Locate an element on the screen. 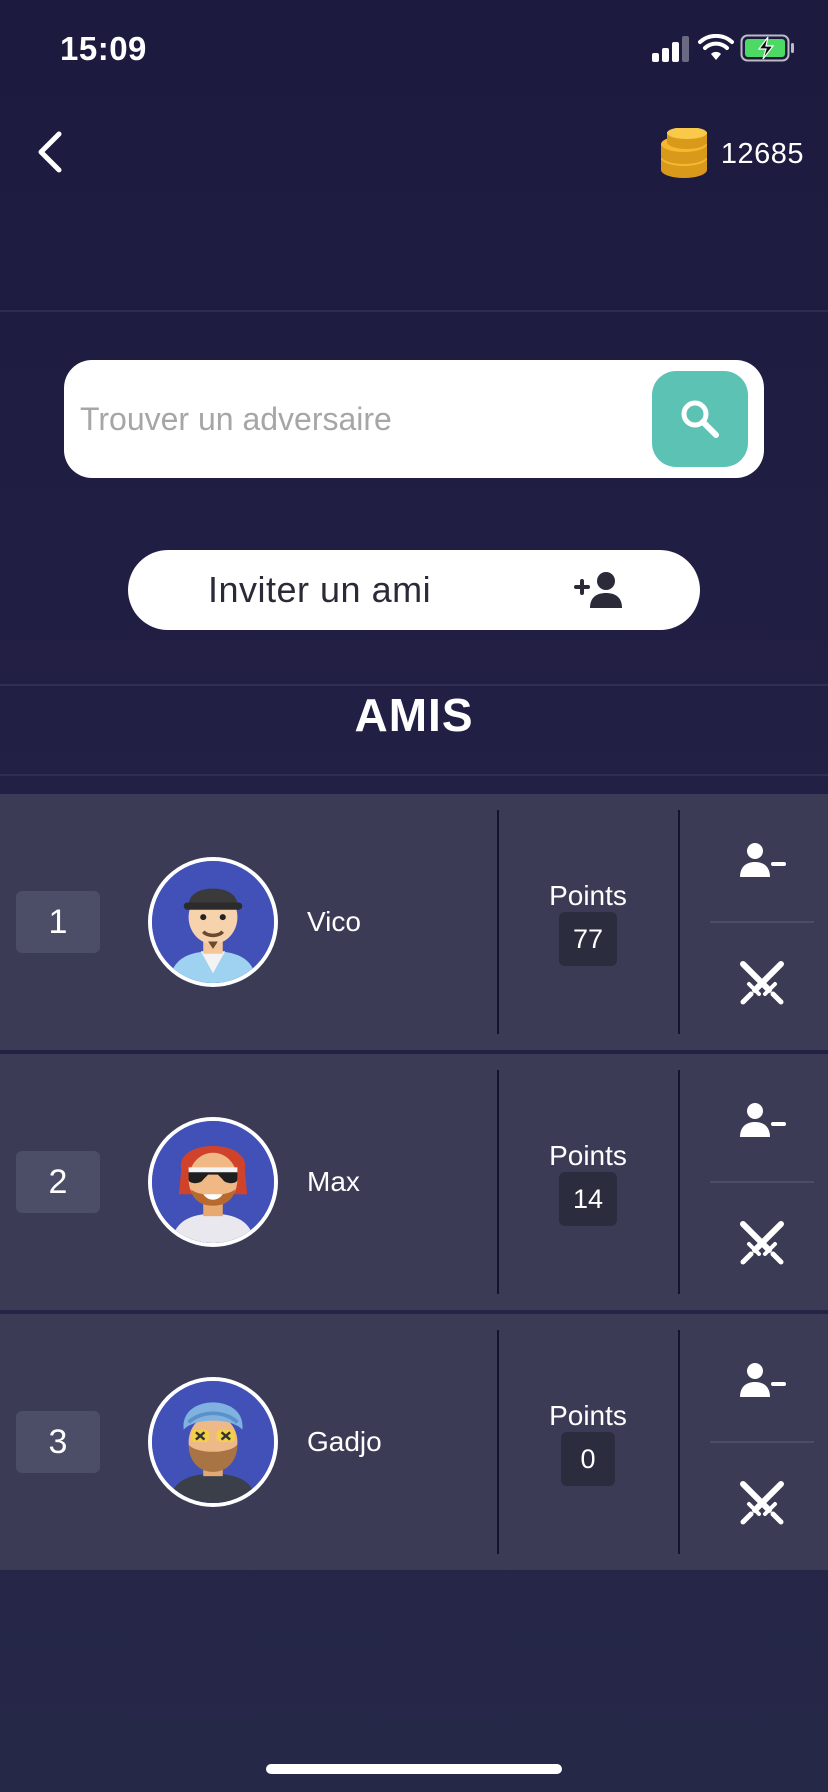 The image size is (828, 1792). status-time: 15:09 is located at coordinates (103, 48).